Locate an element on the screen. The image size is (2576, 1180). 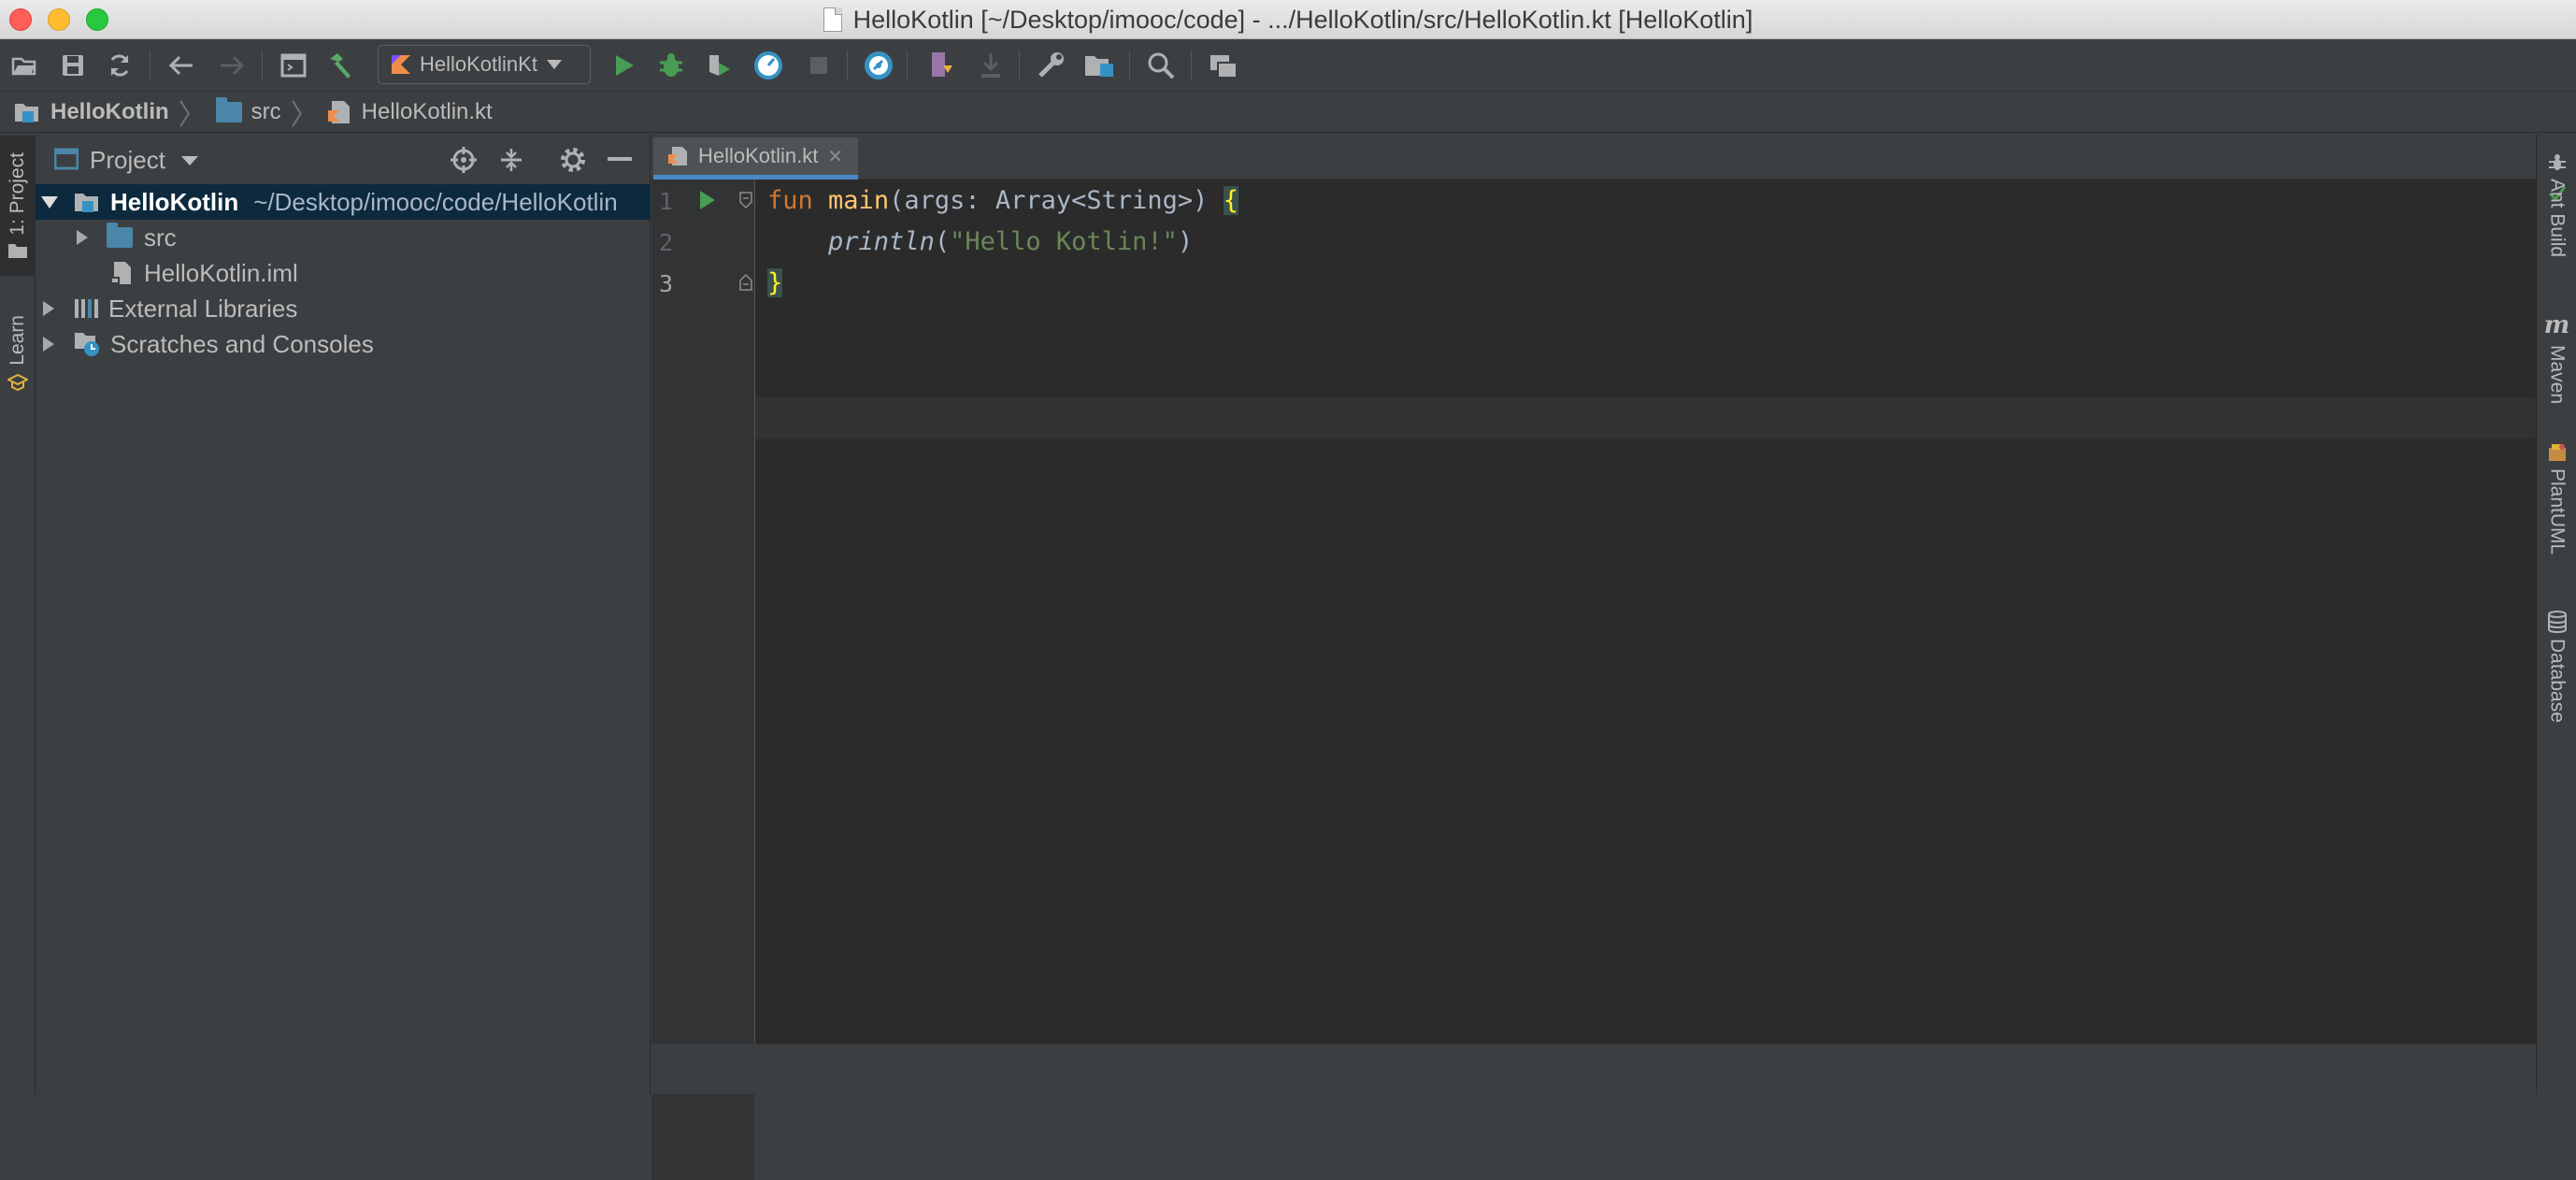
tree-item-iml: HelloKotlin.iml is located at coordinates (343, 273).